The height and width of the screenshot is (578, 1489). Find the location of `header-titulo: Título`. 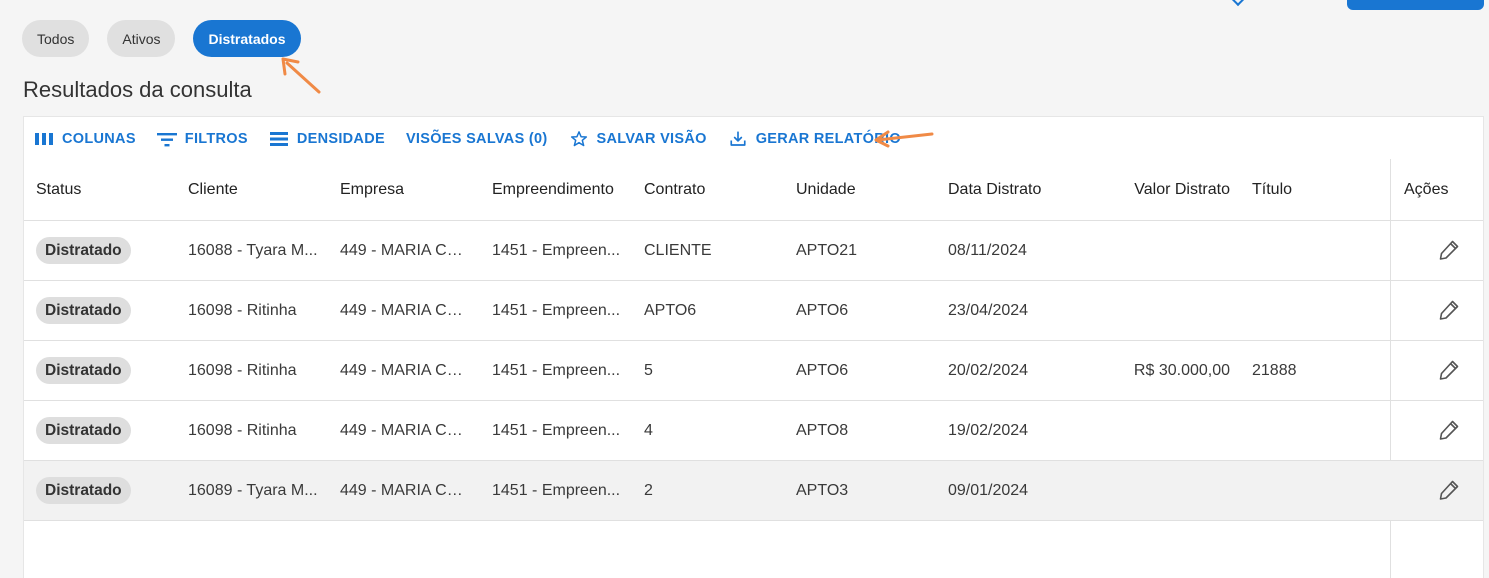

header-titulo: Título is located at coordinates (1312, 190).